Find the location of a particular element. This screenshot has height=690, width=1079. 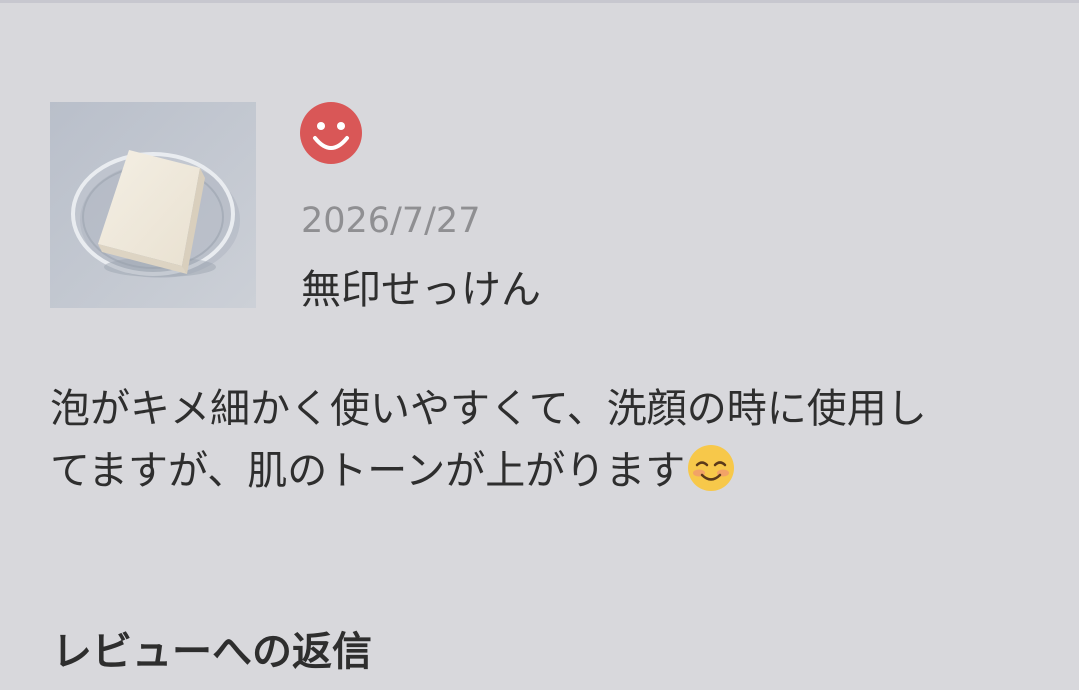

product-thumbnail is located at coordinates (153, 205).